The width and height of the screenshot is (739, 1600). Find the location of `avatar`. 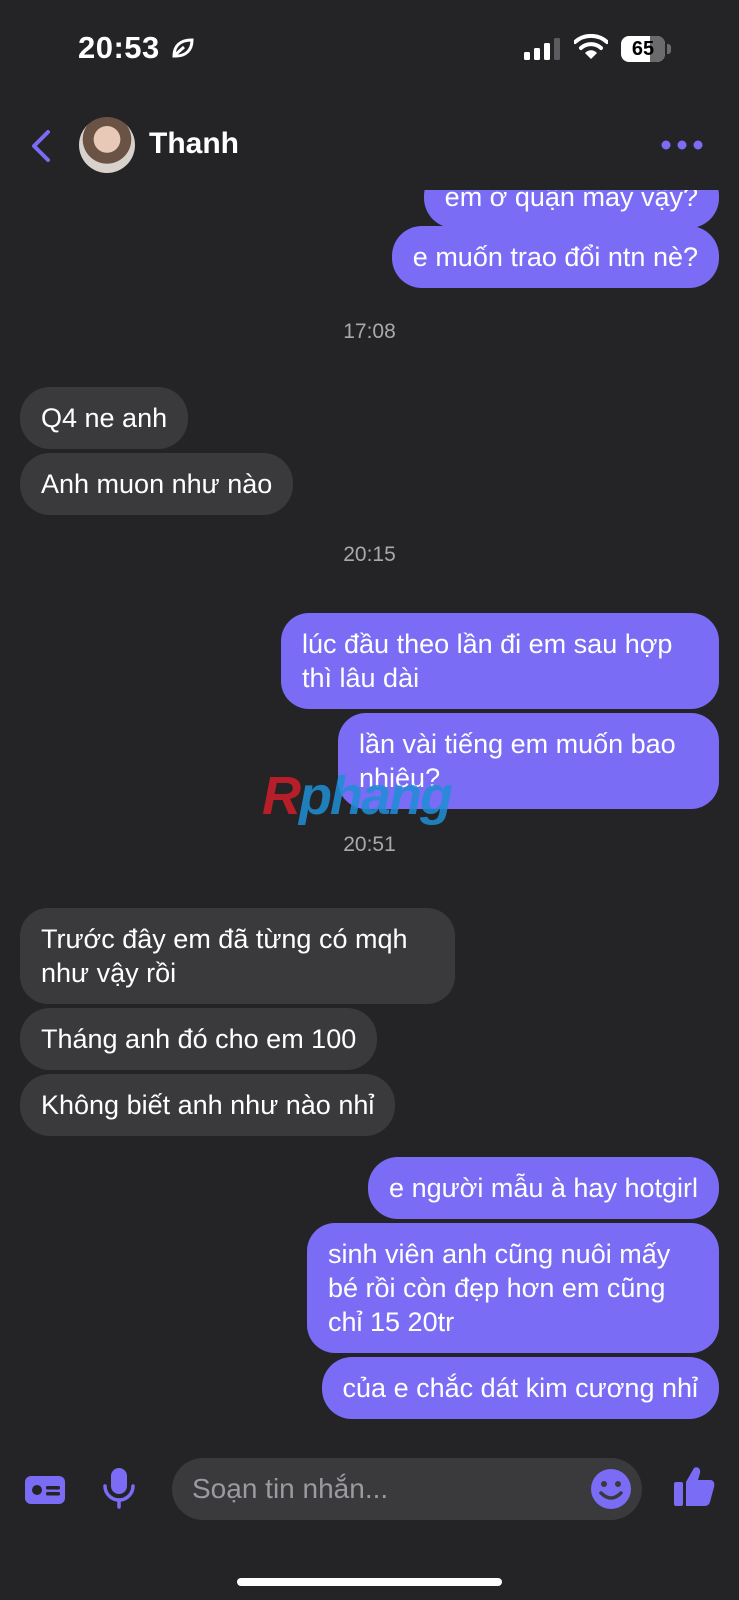

avatar is located at coordinates (107, 145).